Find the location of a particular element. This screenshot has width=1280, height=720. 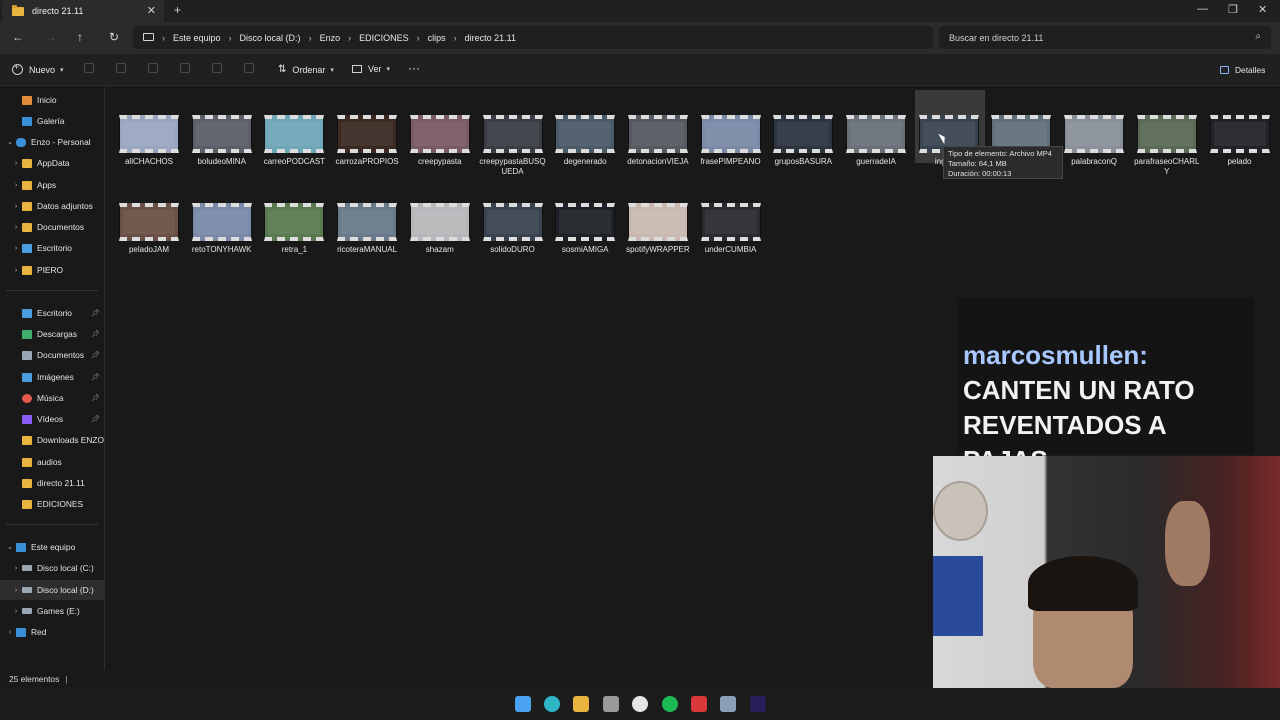

file-explorer-icon is located at coordinates (581, 704).